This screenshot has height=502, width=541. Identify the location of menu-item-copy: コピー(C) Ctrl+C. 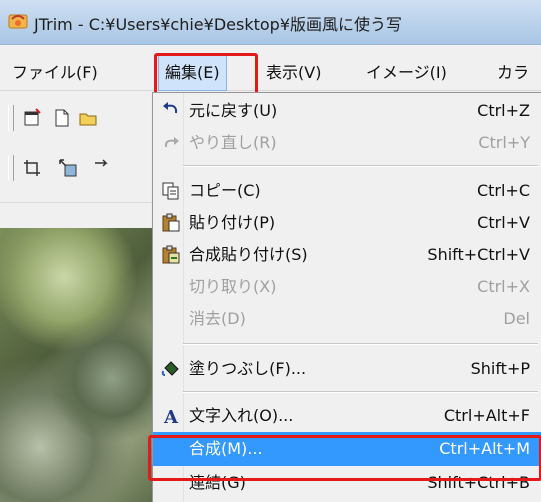
(347, 191).